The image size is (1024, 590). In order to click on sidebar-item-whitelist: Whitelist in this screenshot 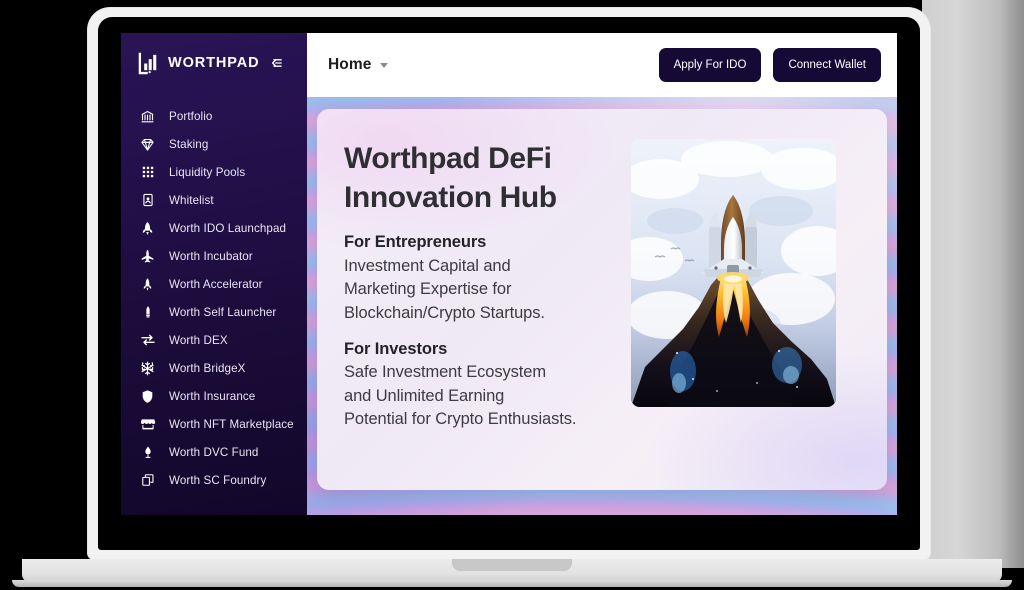, I will do `click(214, 200)`.